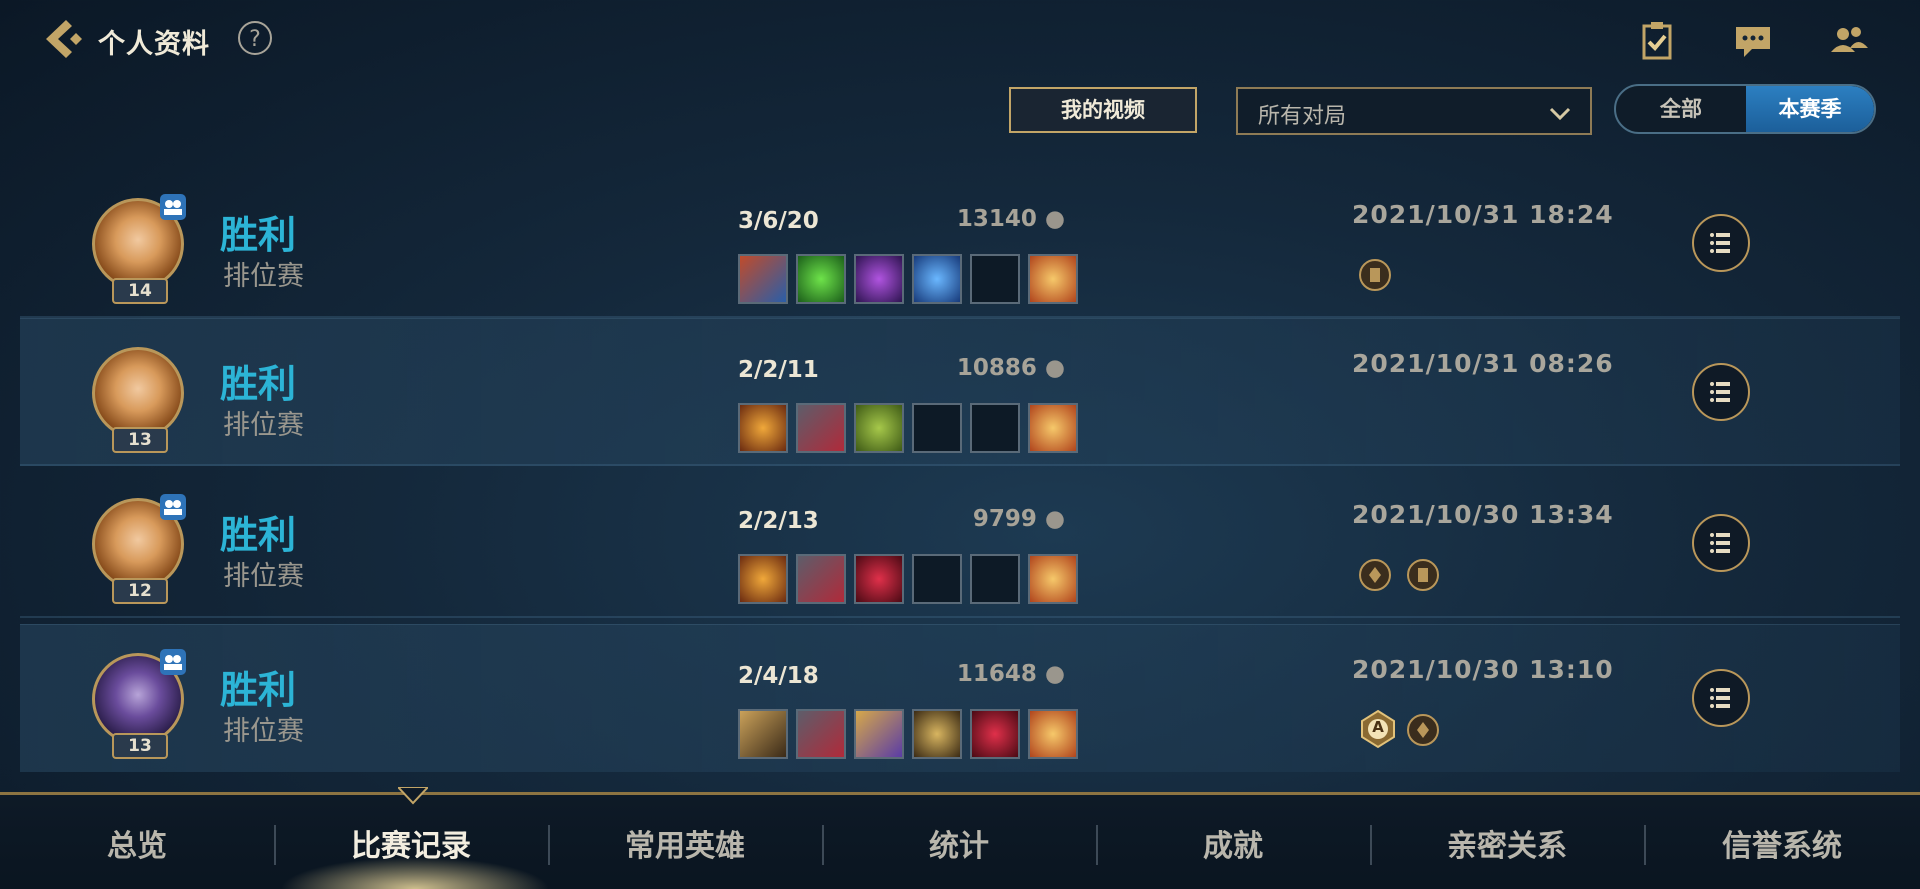  Describe the element at coordinates (996, 368) in the screenshot. I see `gold-value: 10886` at that location.